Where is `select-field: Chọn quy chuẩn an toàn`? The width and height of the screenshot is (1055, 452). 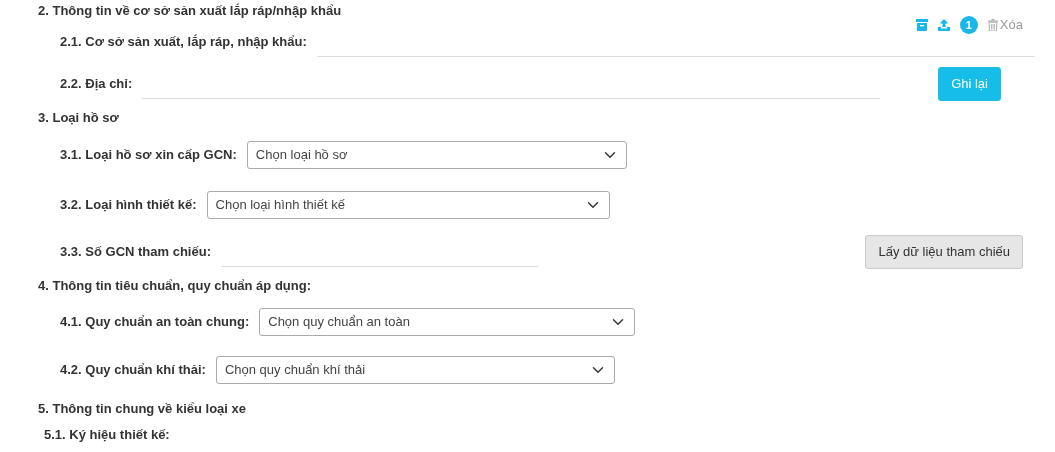
select-field: Chọn quy chuẩn an toàn is located at coordinates (447, 322).